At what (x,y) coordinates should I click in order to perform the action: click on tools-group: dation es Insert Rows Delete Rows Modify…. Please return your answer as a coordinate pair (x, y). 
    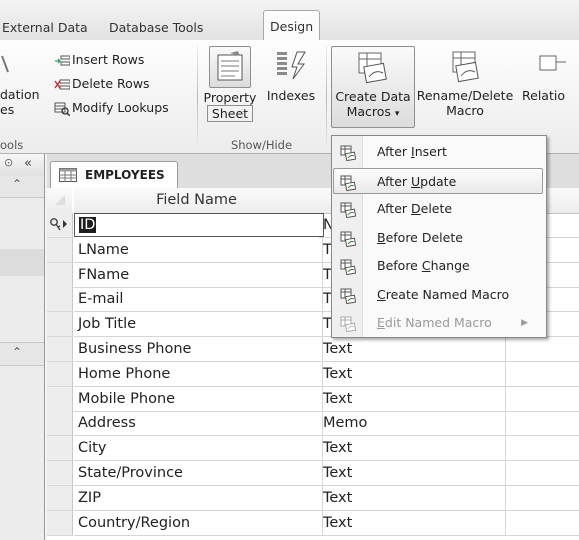
    Looking at the image, I should click on (97, 96).